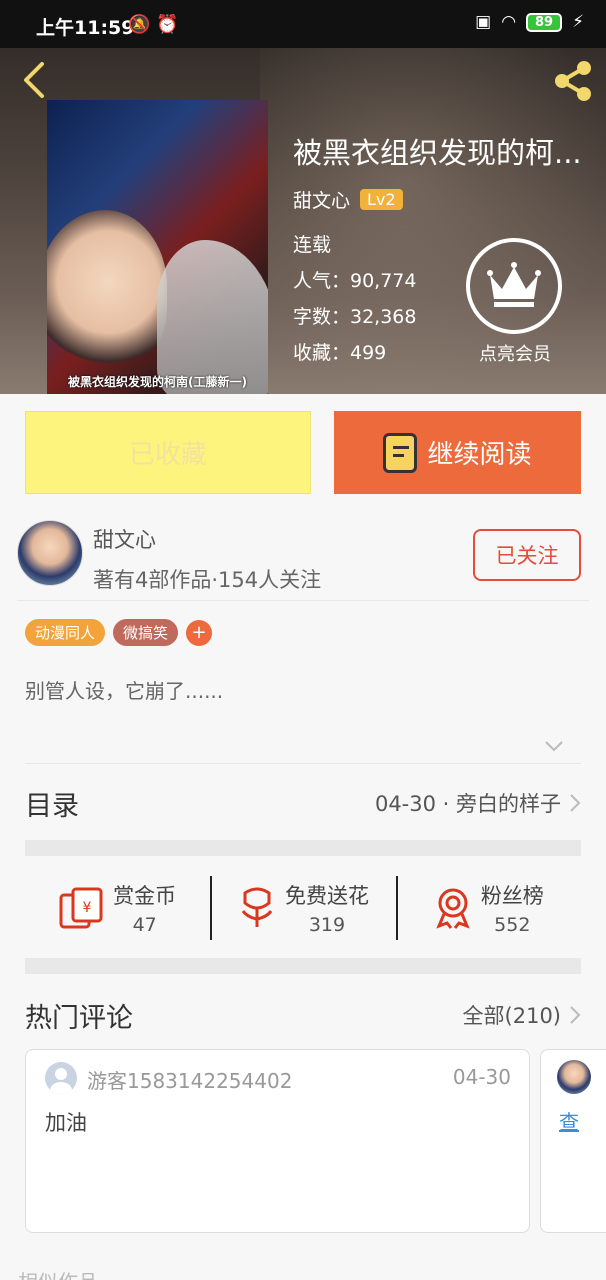  Describe the element at coordinates (277, 1141) in the screenshot. I see `comment-card: 游客1583142254402 04-30 加油` at that location.